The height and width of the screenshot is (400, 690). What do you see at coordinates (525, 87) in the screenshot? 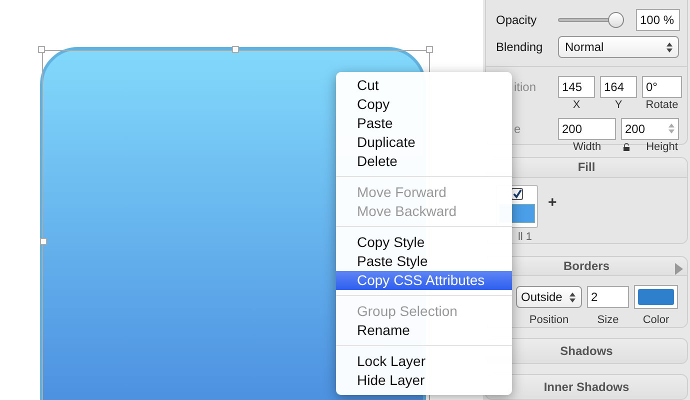
I see `position-label: ition` at bounding box center [525, 87].